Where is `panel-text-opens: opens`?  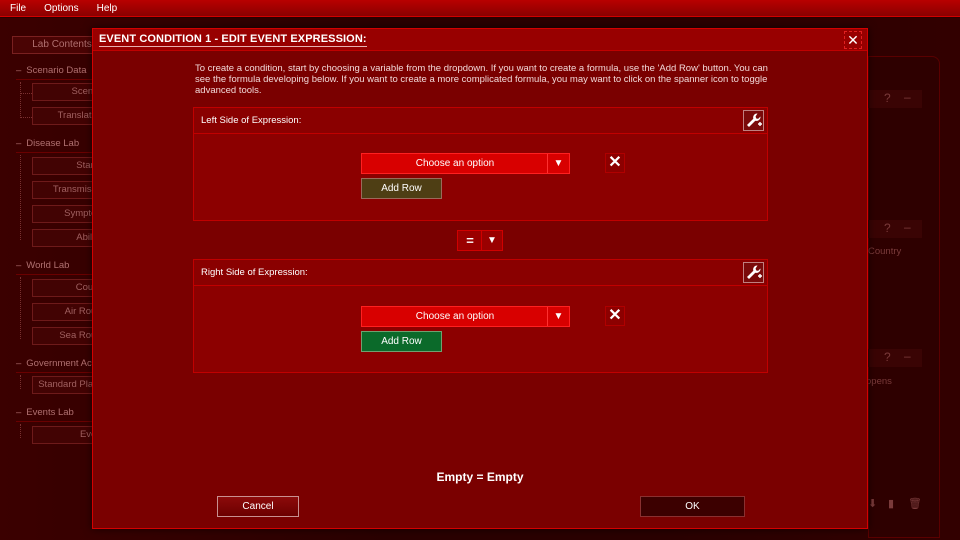
panel-text-opens: opens is located at coordinates (879, 381).